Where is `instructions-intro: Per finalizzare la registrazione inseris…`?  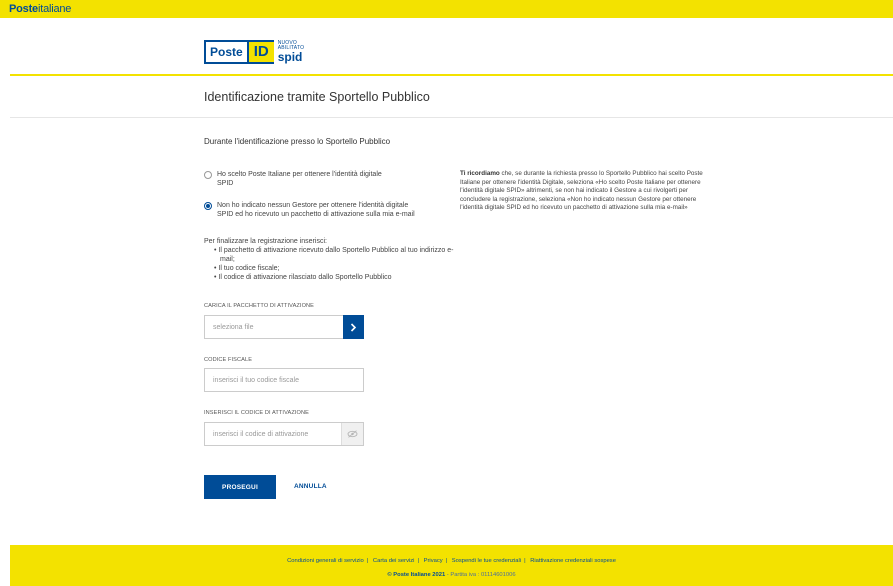 instructions-intro: Per finalizzare la registrazione inseris… is located at coordinates (265, 241).